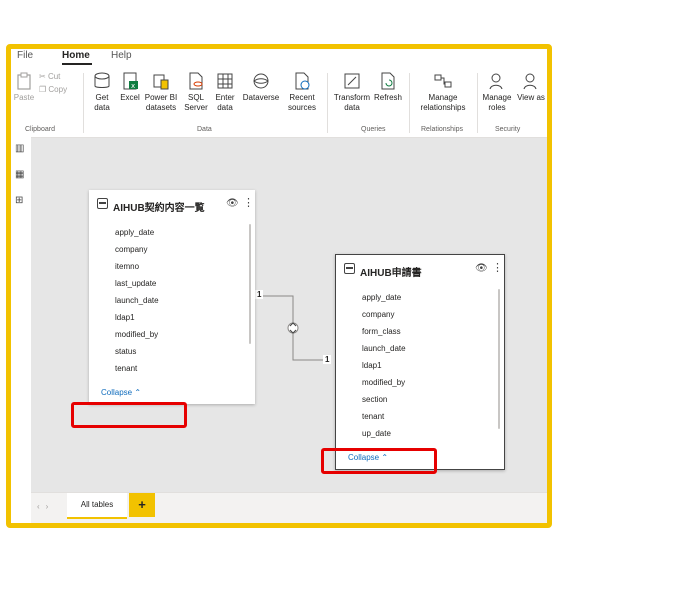  What do you see at coordinates (373, 129) in the screenshot?
I see `queries-group-label: Queries` at bounding box center [373, 129].